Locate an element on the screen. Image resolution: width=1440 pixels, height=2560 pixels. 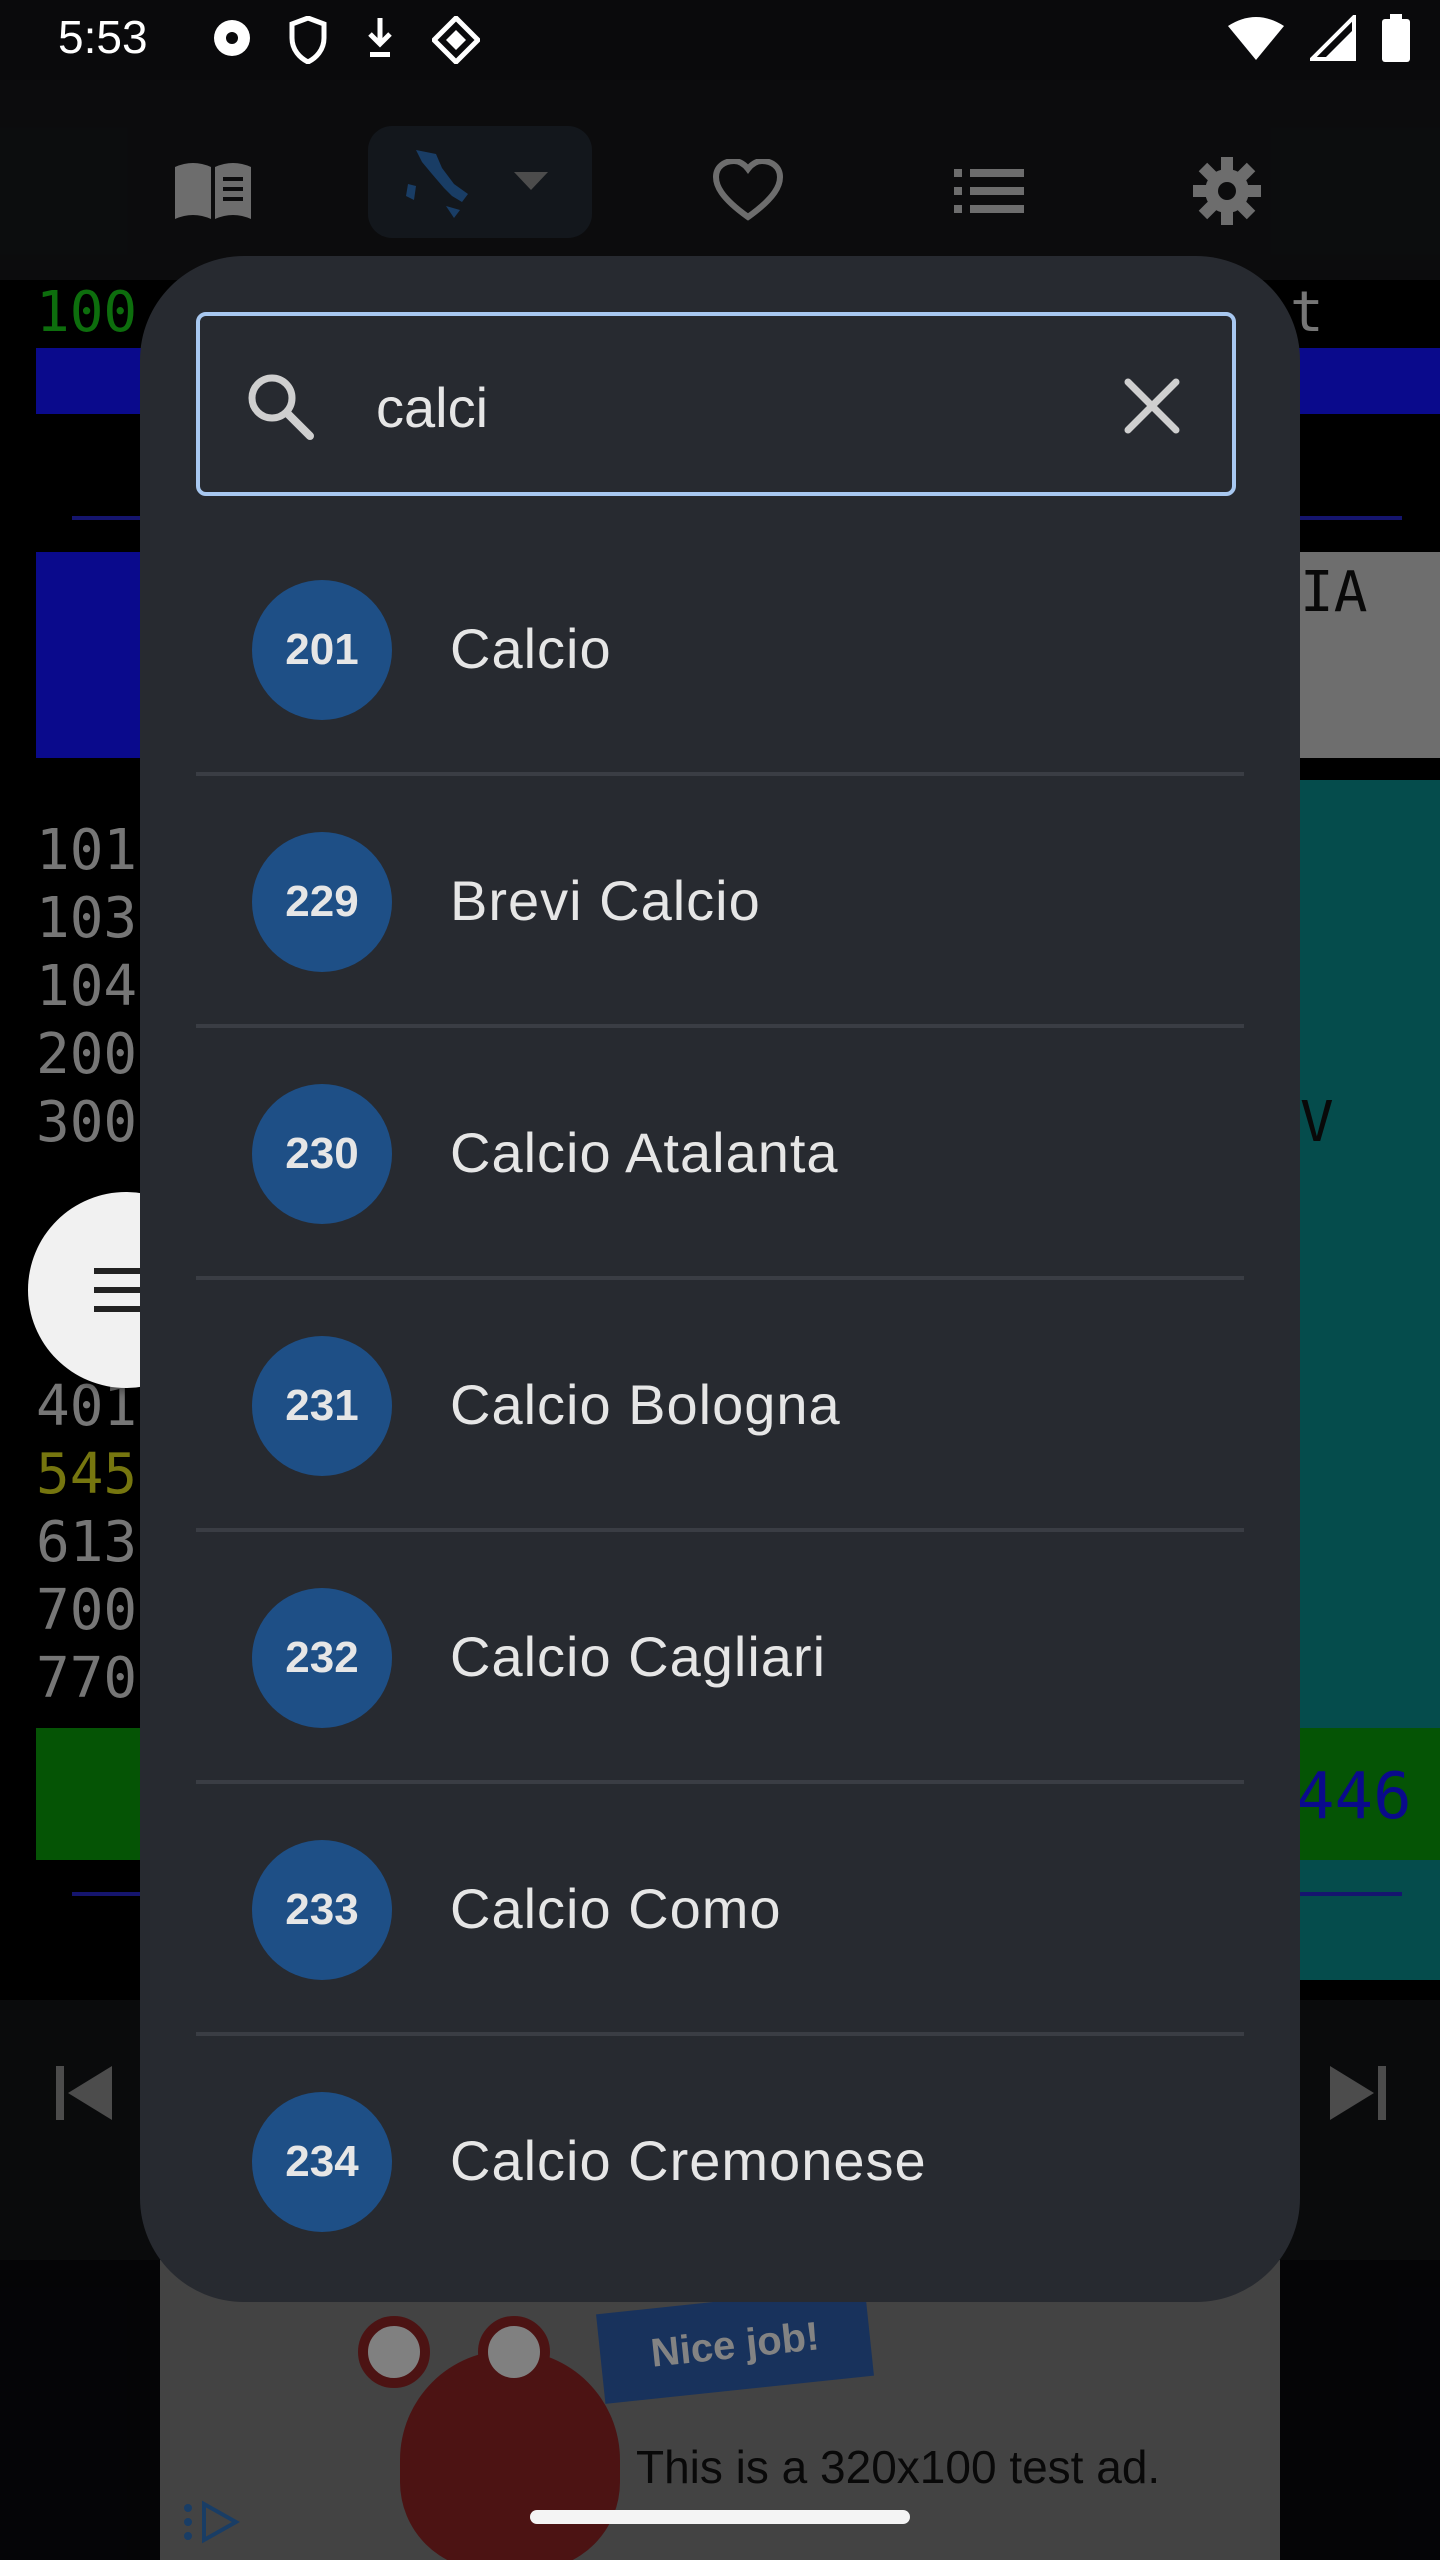
result-item: 232 Calcio Cagliari is located at coordinates (720, 1658).